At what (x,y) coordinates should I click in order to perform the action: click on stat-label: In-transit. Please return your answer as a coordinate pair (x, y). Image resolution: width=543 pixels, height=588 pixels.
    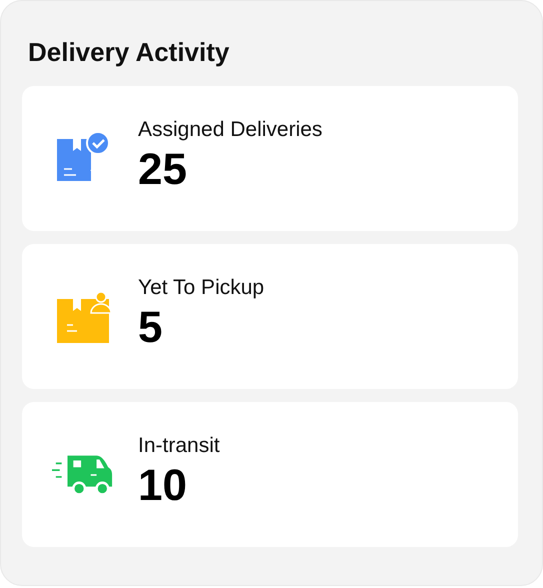
    Looking at the image, I should click on (179, 446).